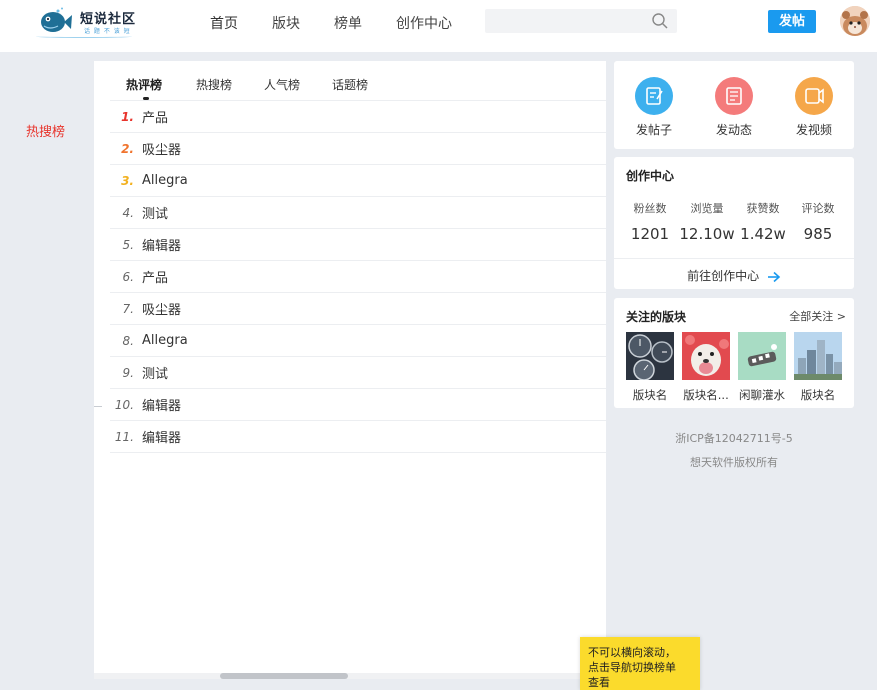 This screenshot has width=877, height=690. I want to click on top-header: 短说社区 话 题 不 该 短 首页 版块 榜单 创作中心 发帖, so click(438, 26).